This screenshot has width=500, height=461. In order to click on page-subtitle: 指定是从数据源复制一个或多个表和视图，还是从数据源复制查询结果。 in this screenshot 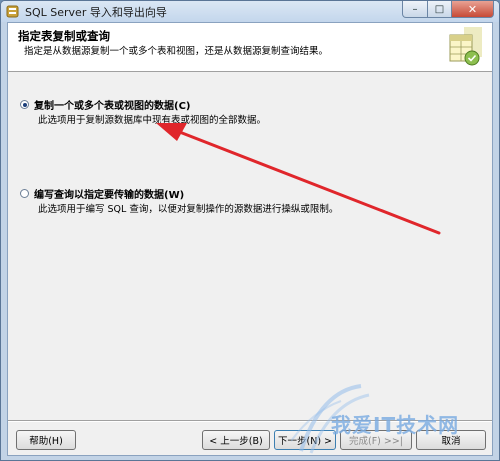, I will do `click(176, 51)`.